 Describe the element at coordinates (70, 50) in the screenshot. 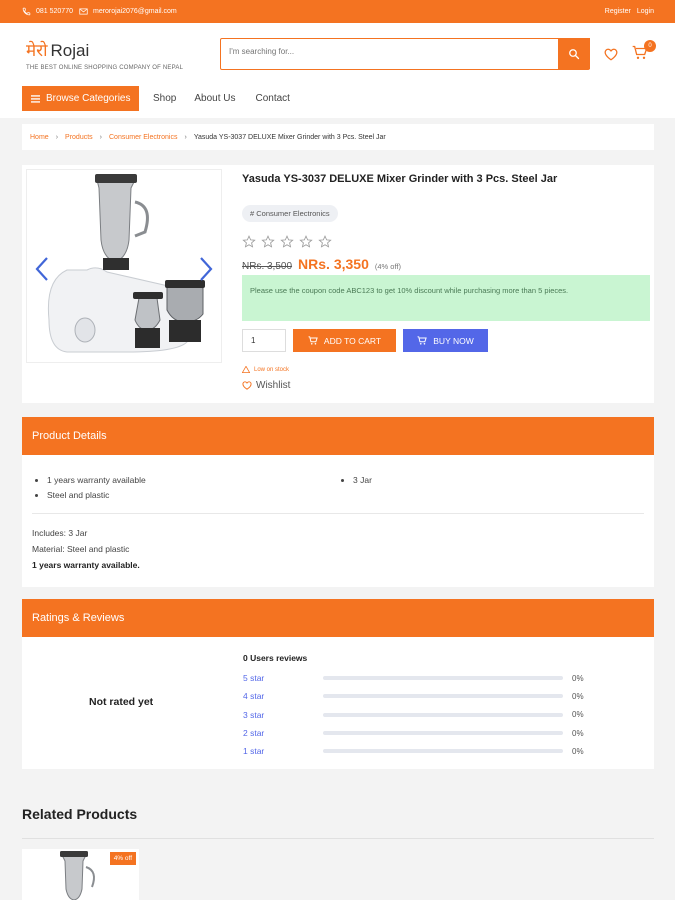

I see `logo-name: Rojai` at that location.